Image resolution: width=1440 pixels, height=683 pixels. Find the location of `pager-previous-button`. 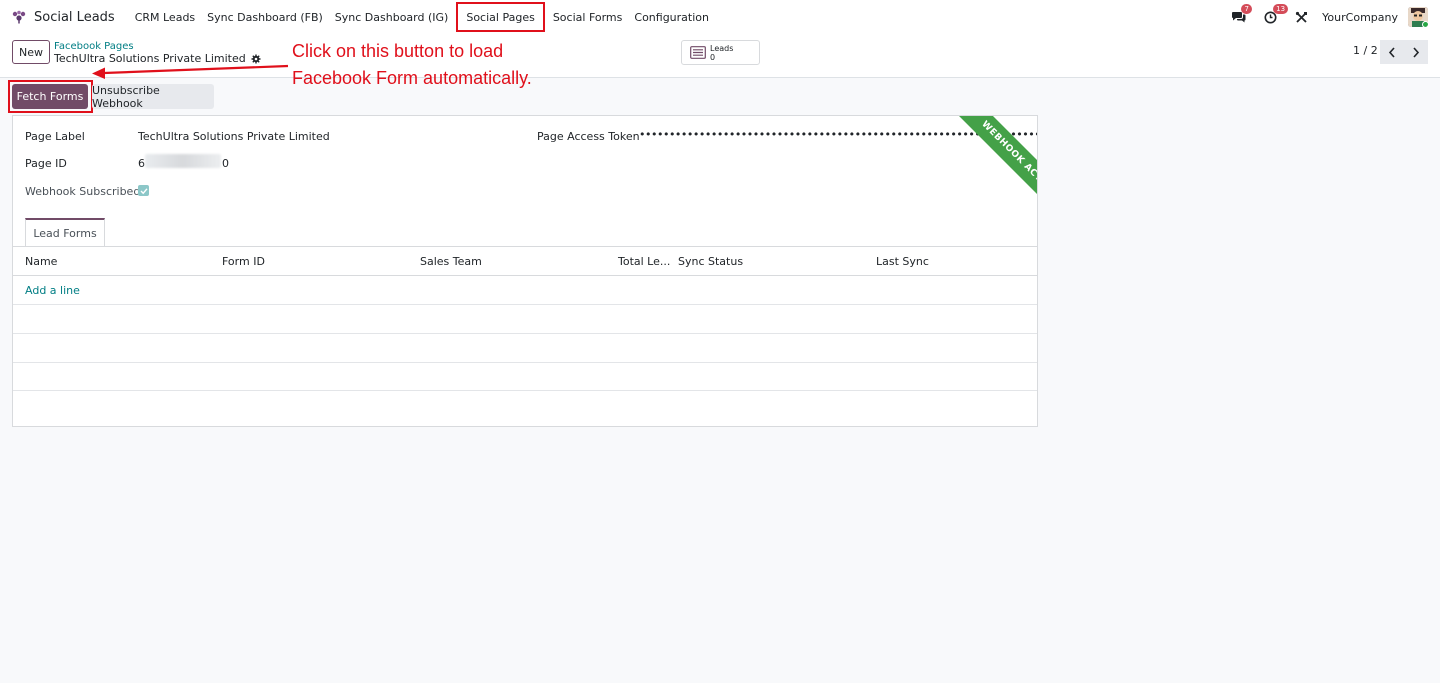

pager-previous-button is located at coordinates (1392, 52).